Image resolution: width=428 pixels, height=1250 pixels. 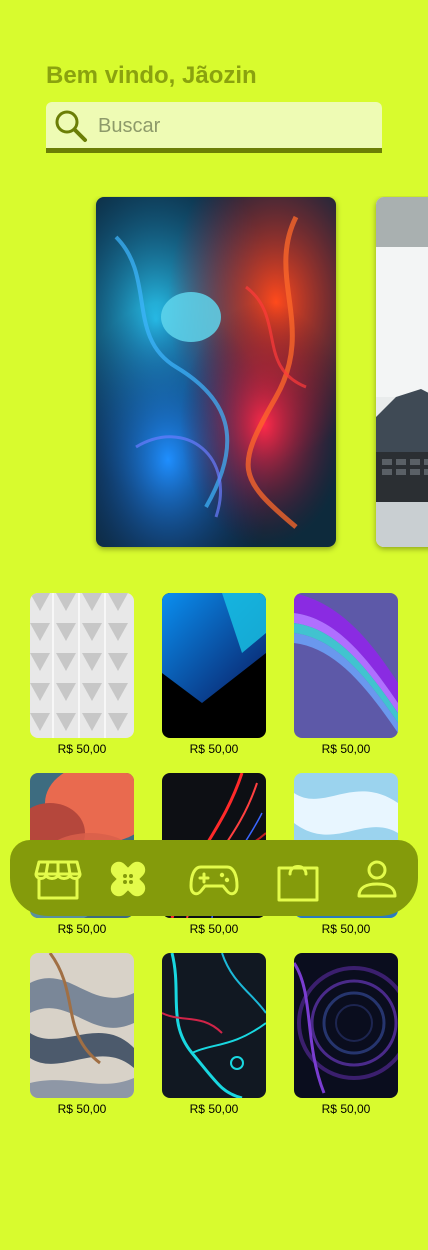 What do you see at coordinates (71, 126) in the screenshot?
I see `search-icon` at bounding box center [71, 126].